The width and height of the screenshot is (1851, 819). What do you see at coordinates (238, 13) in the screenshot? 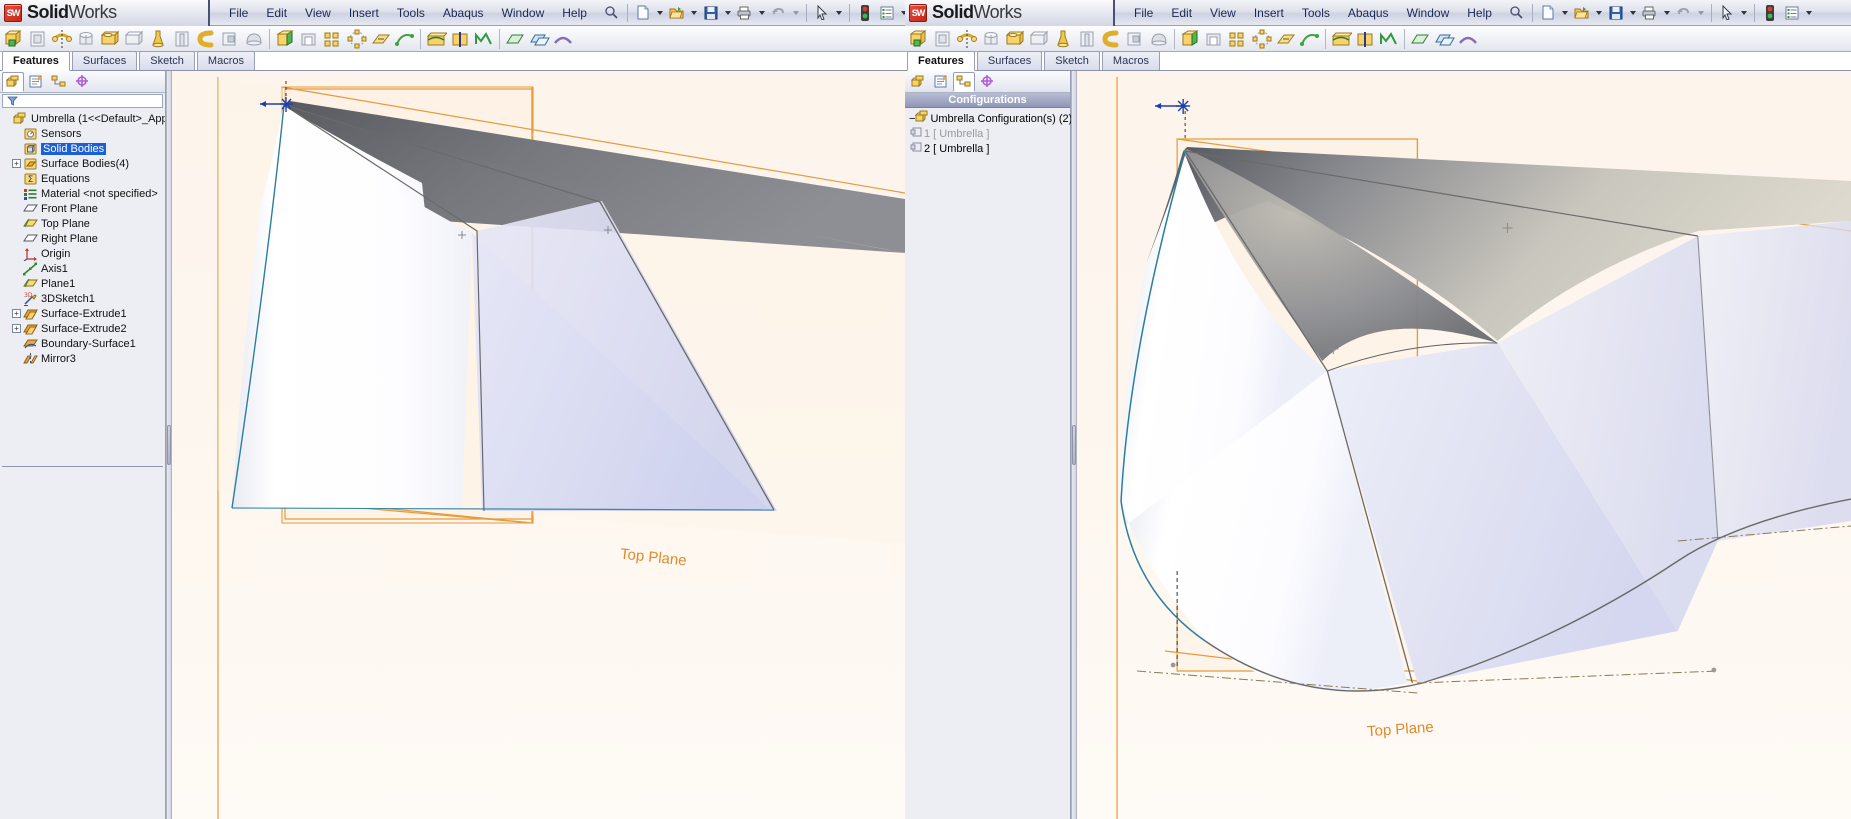
I see `menu-item-file: File` at bounding box center [238, 13].